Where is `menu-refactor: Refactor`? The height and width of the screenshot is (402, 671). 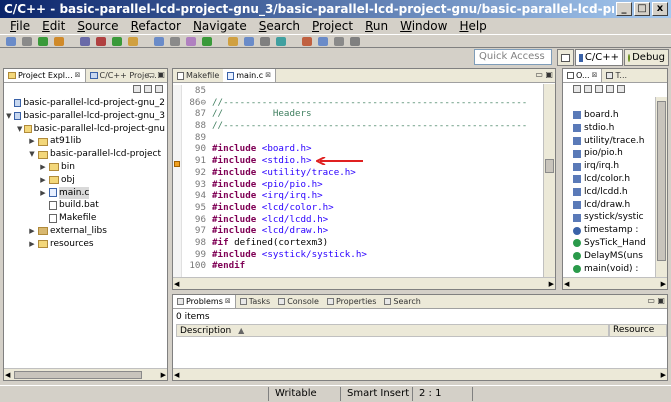
menu-refactor: Refactor is located at coordinates (156, 26).